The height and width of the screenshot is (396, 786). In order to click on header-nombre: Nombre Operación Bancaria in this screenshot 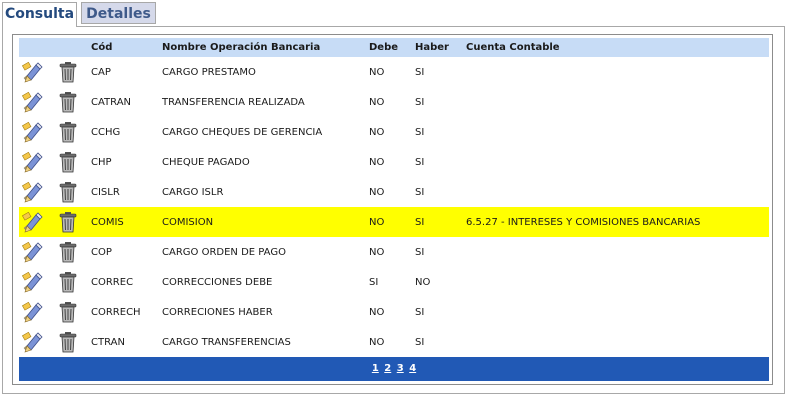, I will do `click(263, 47)`.